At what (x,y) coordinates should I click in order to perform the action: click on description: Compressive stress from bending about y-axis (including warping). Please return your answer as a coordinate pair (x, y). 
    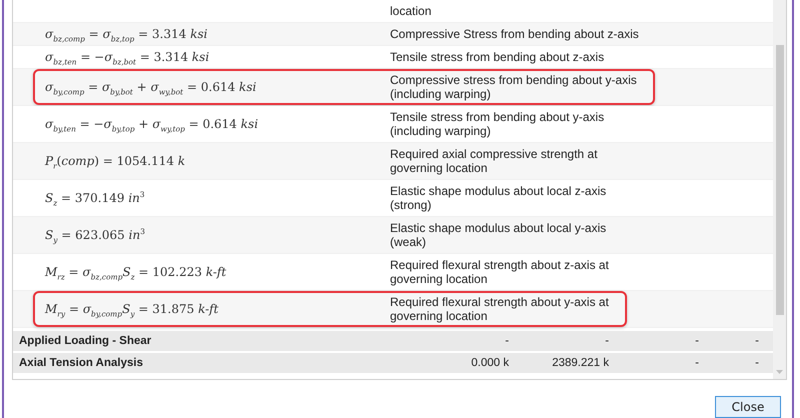
    Looking at the image, I should click on (513, 87).